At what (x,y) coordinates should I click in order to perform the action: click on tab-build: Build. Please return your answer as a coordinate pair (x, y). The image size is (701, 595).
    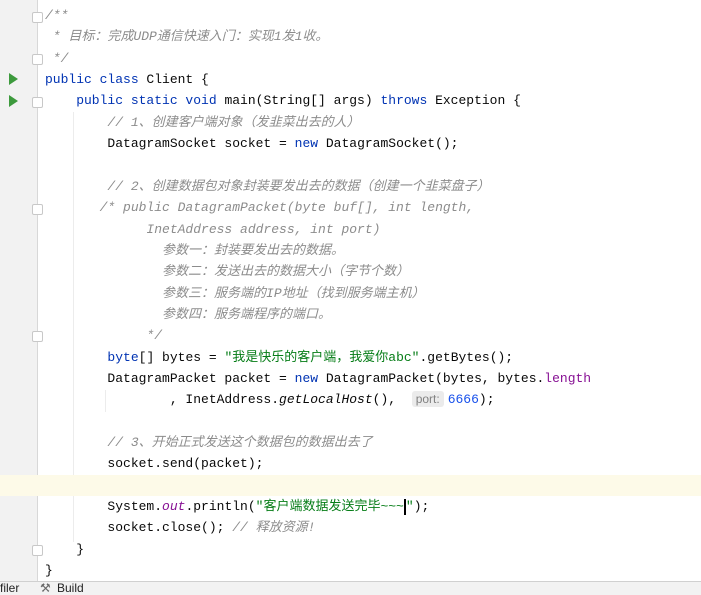
    Looking at the image, I should click on (70, 588).